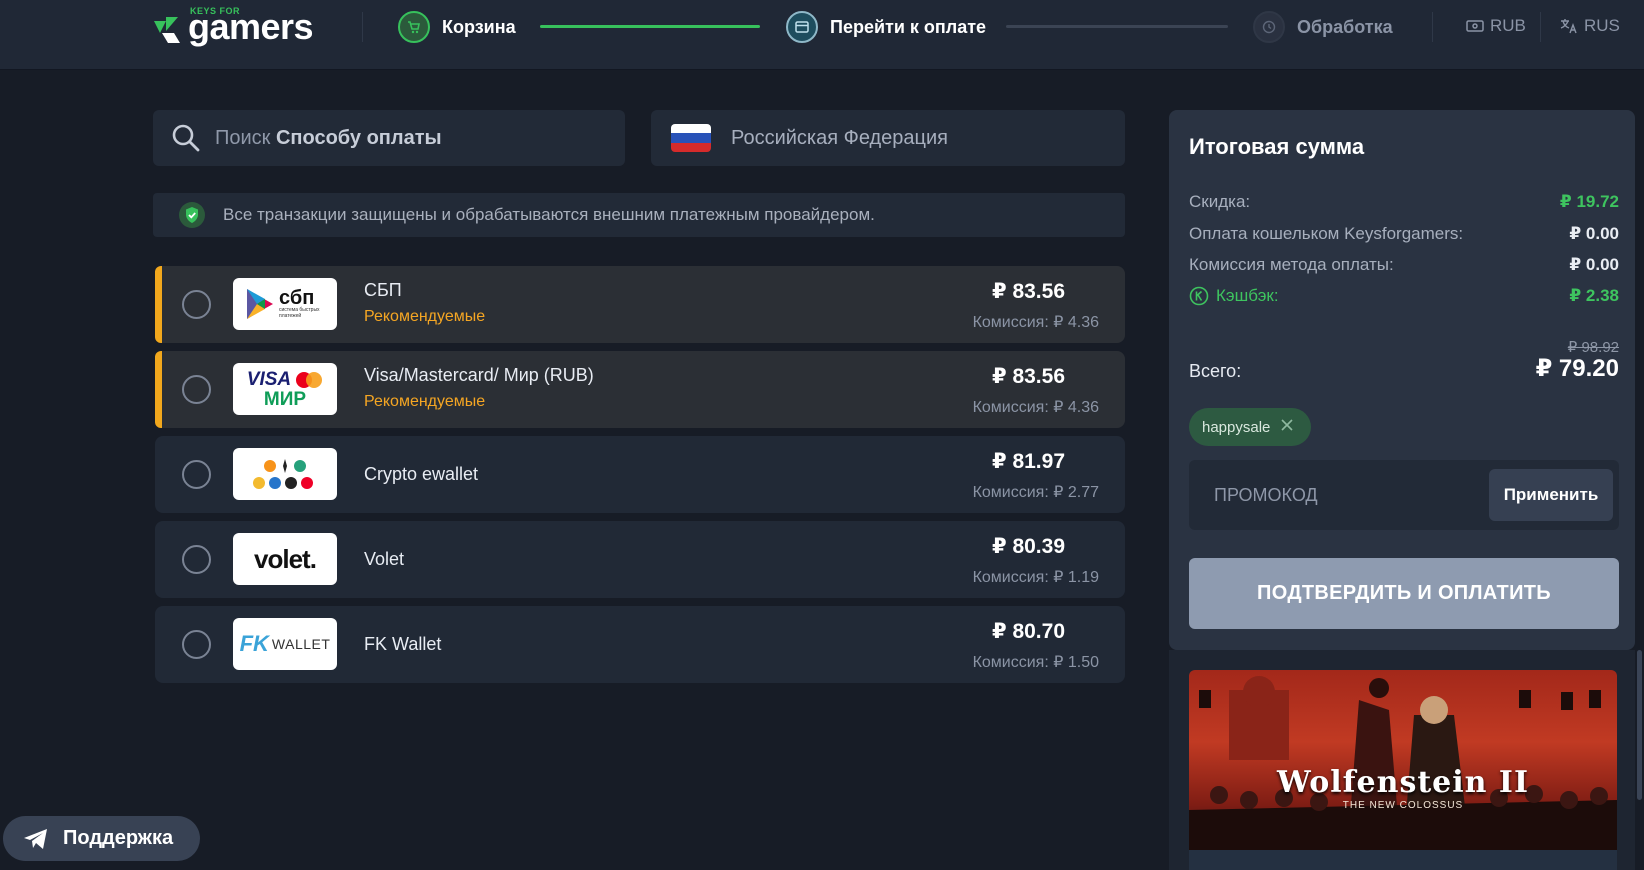 Image resolution: width=1644 pixels, height=870 pixels. Describe the element at coordinates (1568, 26) in the screenshot. I see `translate-icon` at that location.